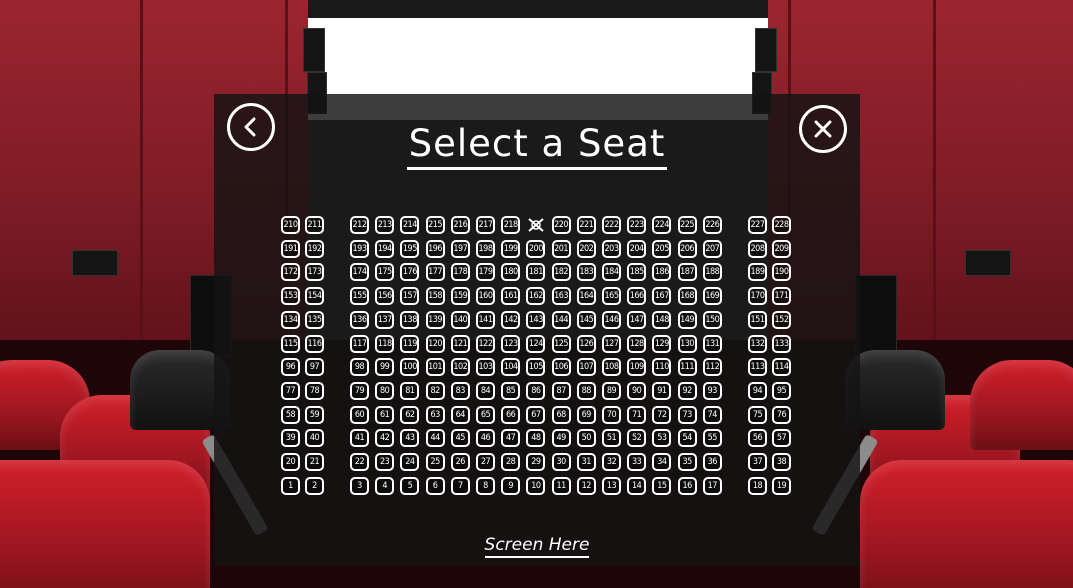 The image size is (1073, 588). What do you see at coordinates (611, 343) in the screenshot?
I see `seat-127: 127` at bounding box center [611, 343].